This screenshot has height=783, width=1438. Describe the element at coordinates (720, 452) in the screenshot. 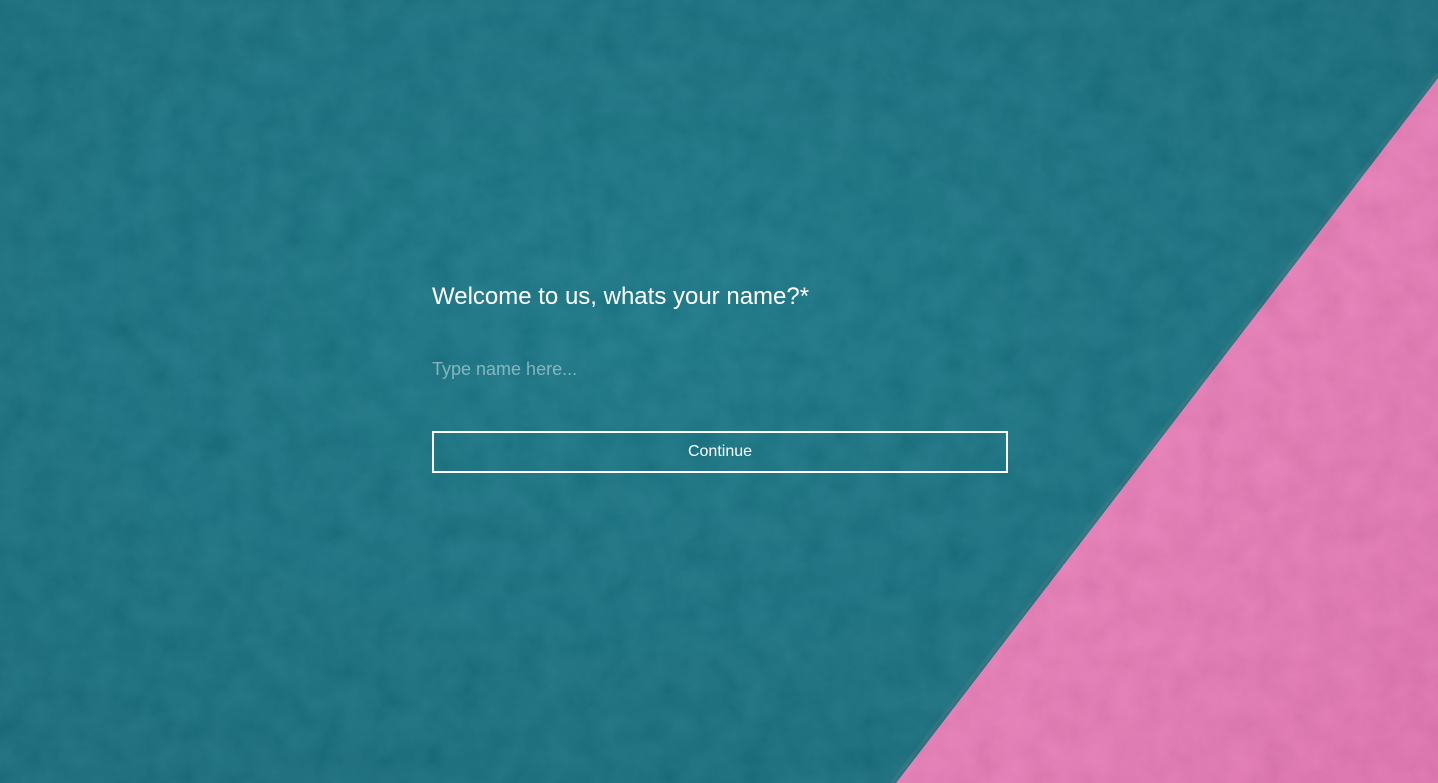

I see `continue-button: Continue` at that location.